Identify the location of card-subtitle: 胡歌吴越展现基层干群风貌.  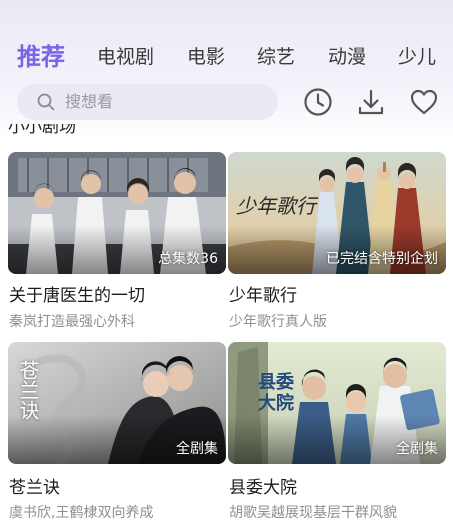
(313, 513).